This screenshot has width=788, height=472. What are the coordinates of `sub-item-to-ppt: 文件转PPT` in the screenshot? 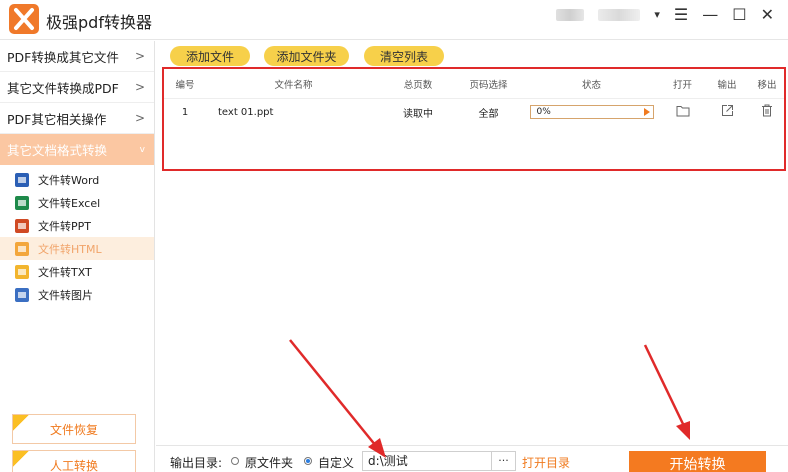 It's located at (77, 225).